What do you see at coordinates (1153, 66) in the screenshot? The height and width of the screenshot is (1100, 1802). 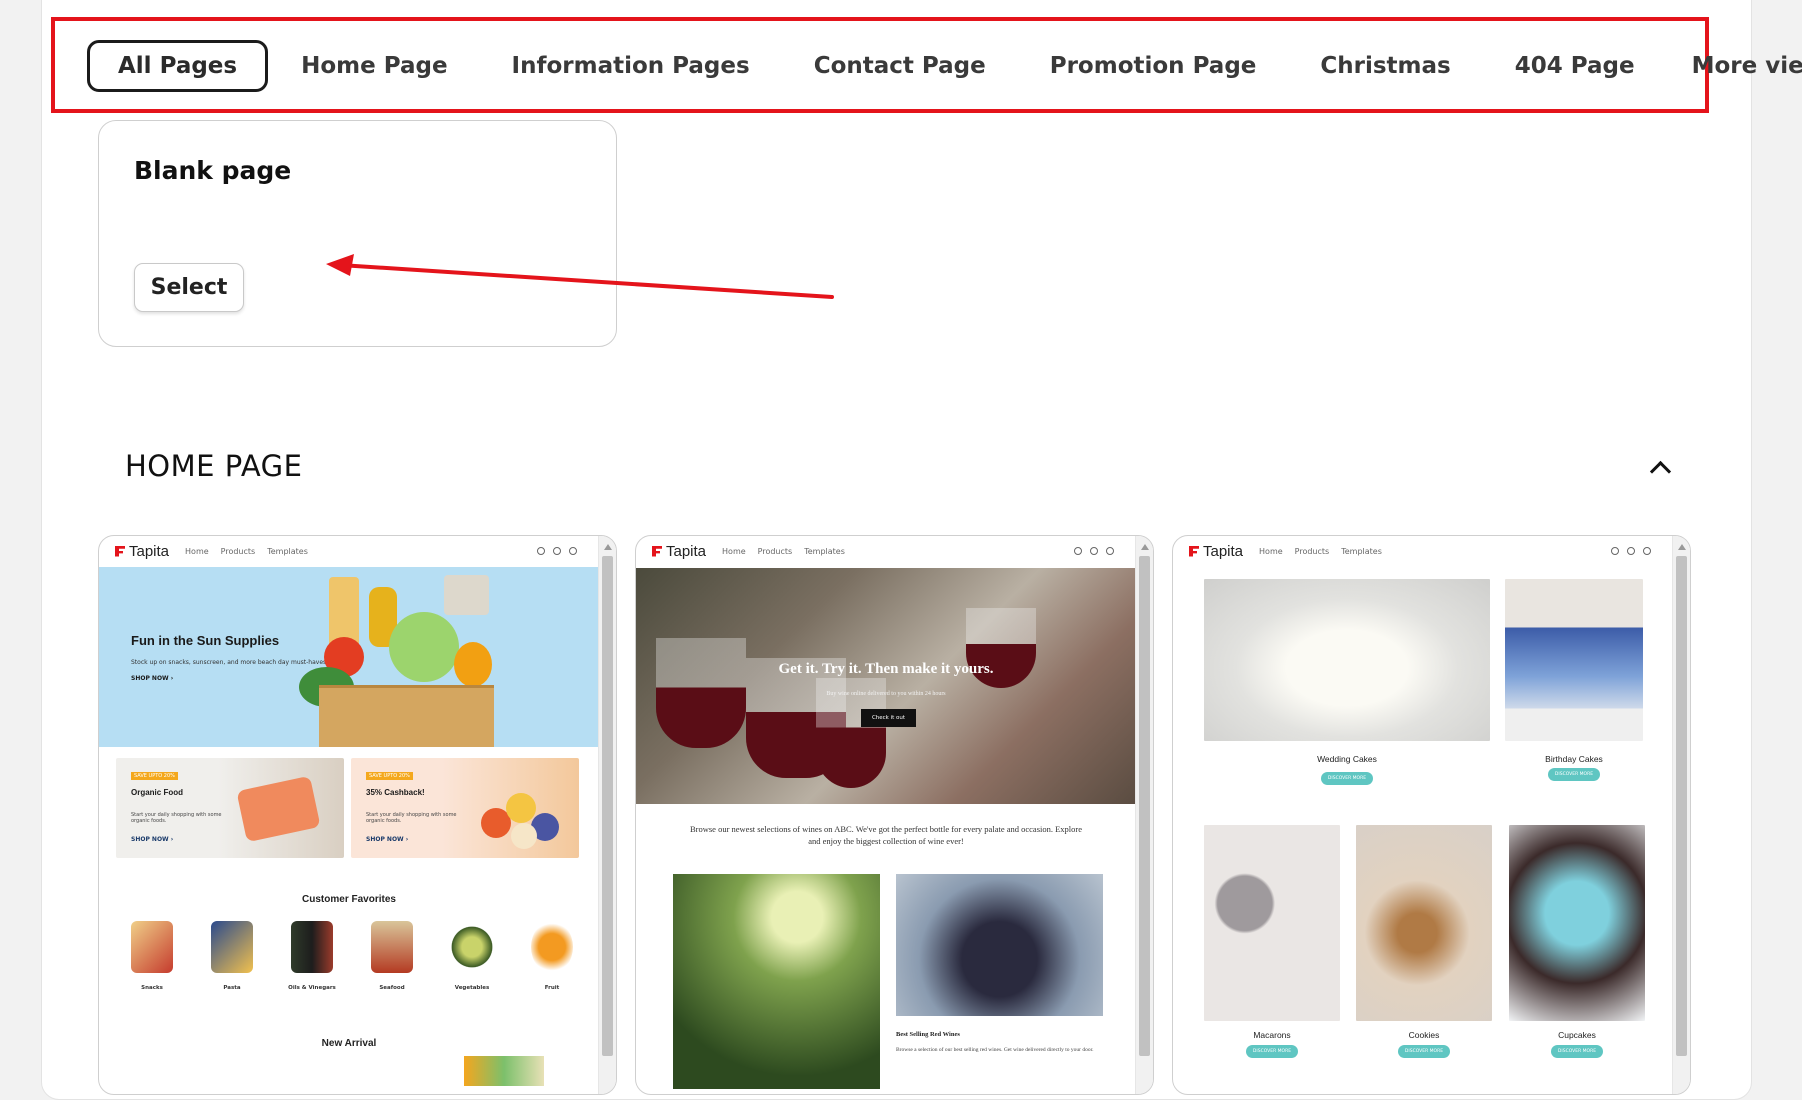 I see `tab-promotion-page: Promotion Page` at bounding box center [1153, 66].